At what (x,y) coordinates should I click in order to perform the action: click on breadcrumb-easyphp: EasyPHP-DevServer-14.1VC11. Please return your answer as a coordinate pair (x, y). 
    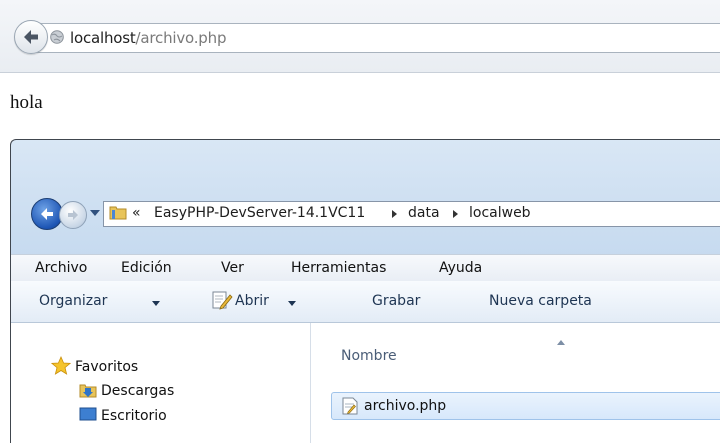
    Looking at the image, I should click on (259, 213).